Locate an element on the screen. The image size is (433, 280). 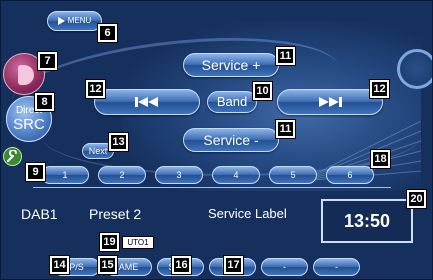
menu-button: MENU is located at coordinates (74, 21).